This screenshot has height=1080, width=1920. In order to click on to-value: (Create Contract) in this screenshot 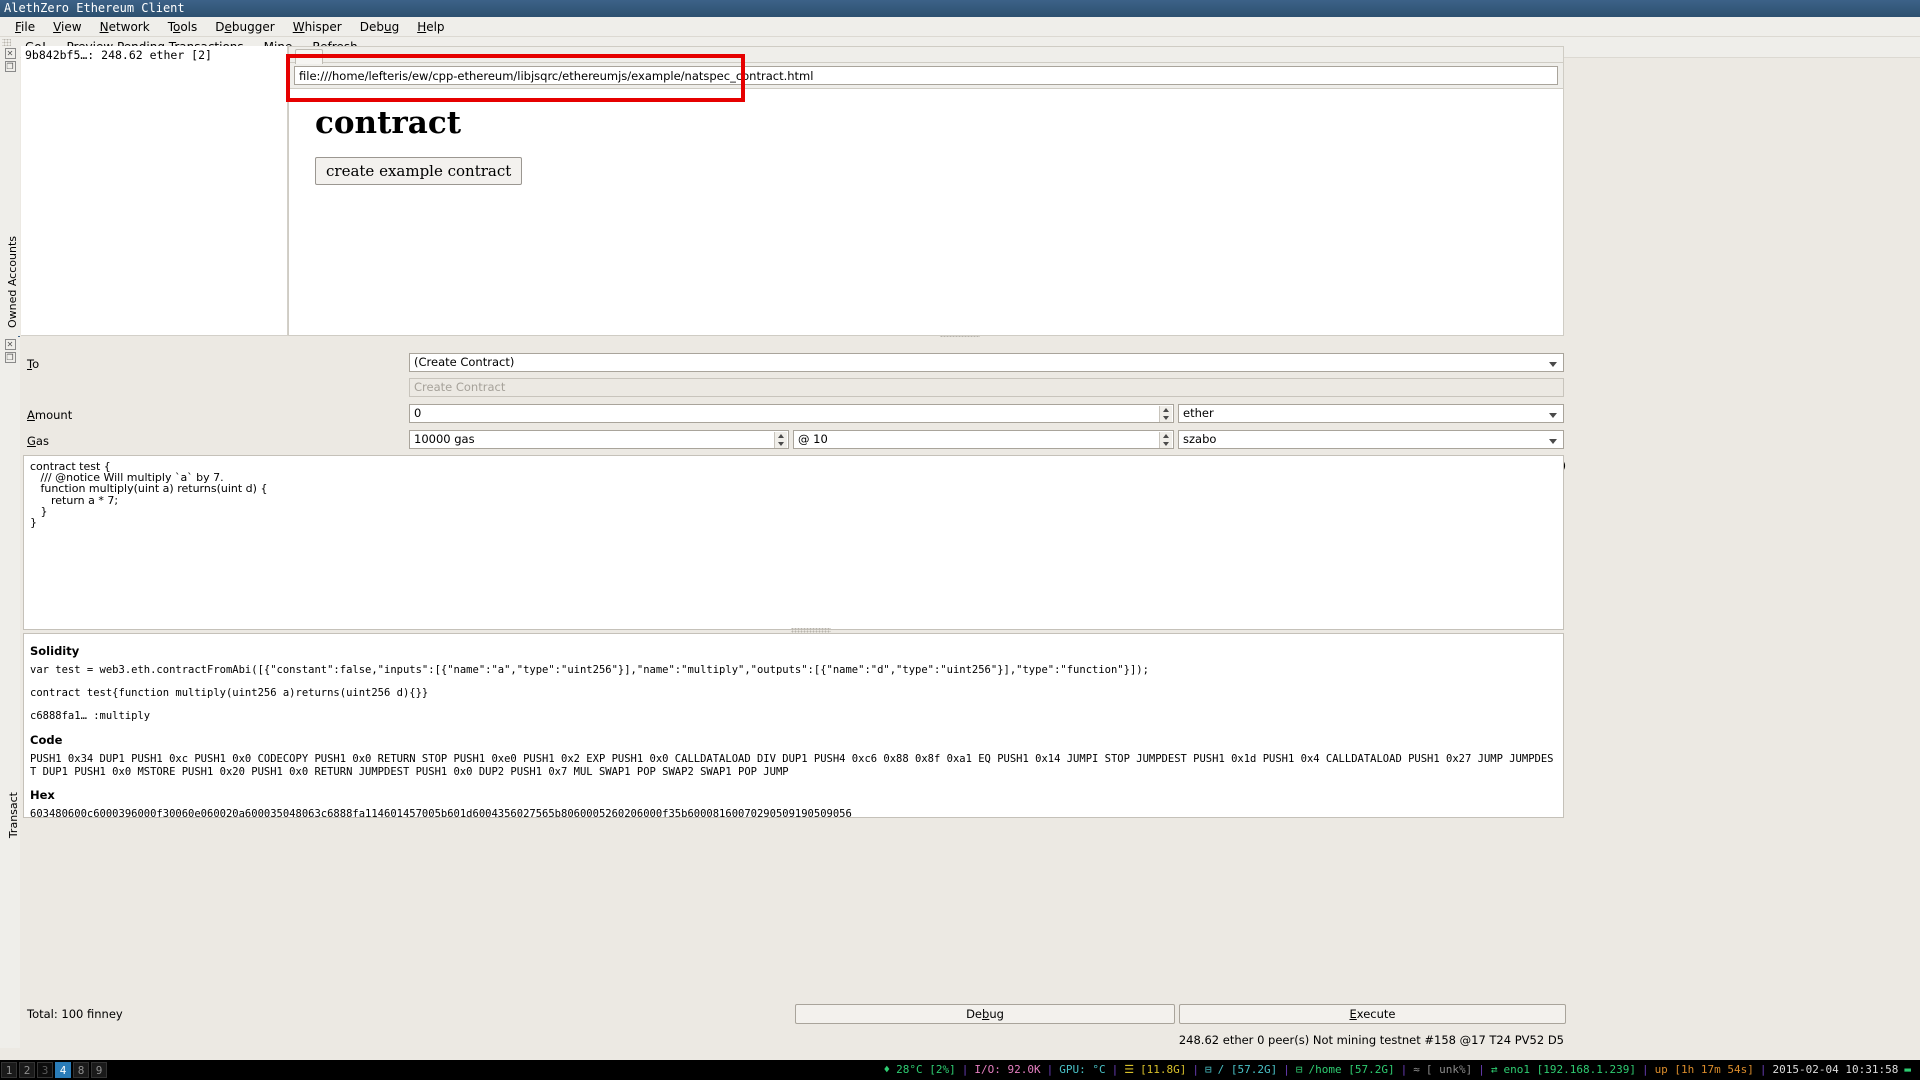, I will do `click(464, 362)`.